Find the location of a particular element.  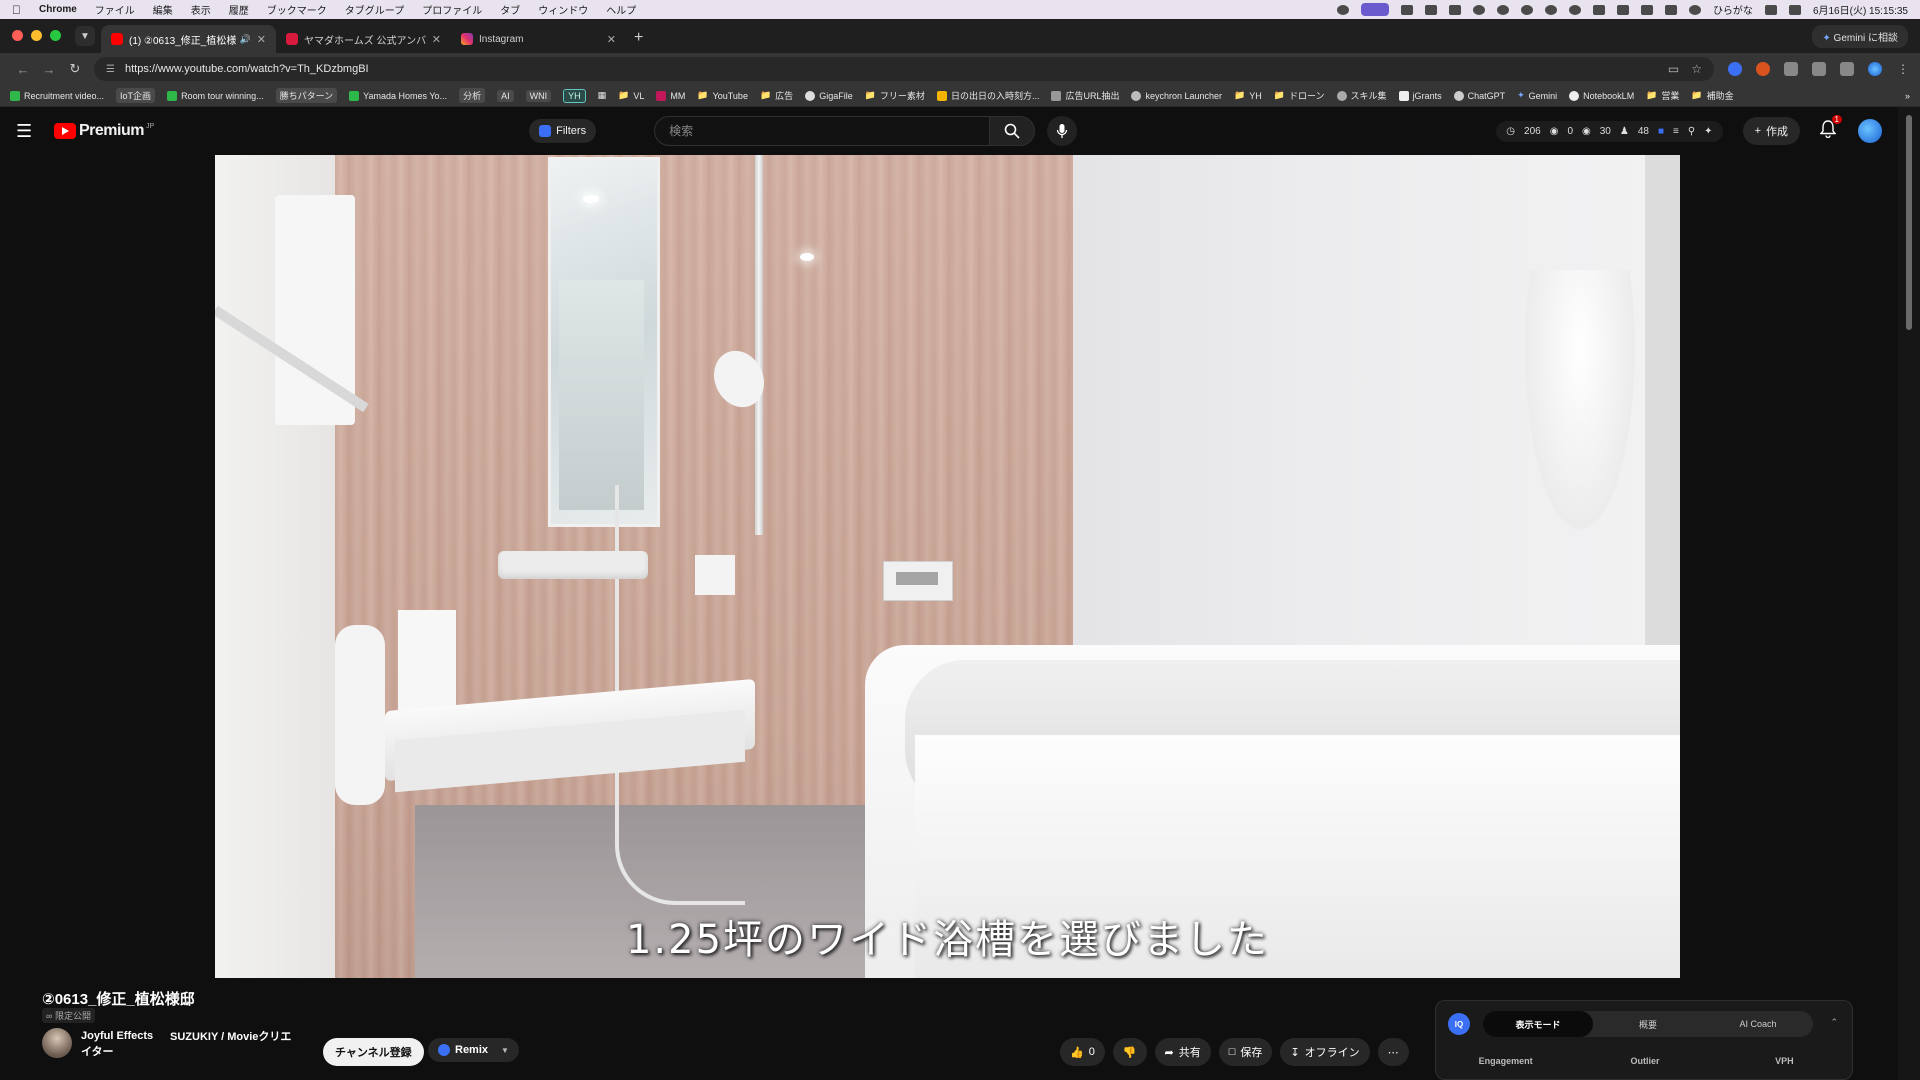

apps-grid-icon: ▦ is located at coordinates (602, 95).